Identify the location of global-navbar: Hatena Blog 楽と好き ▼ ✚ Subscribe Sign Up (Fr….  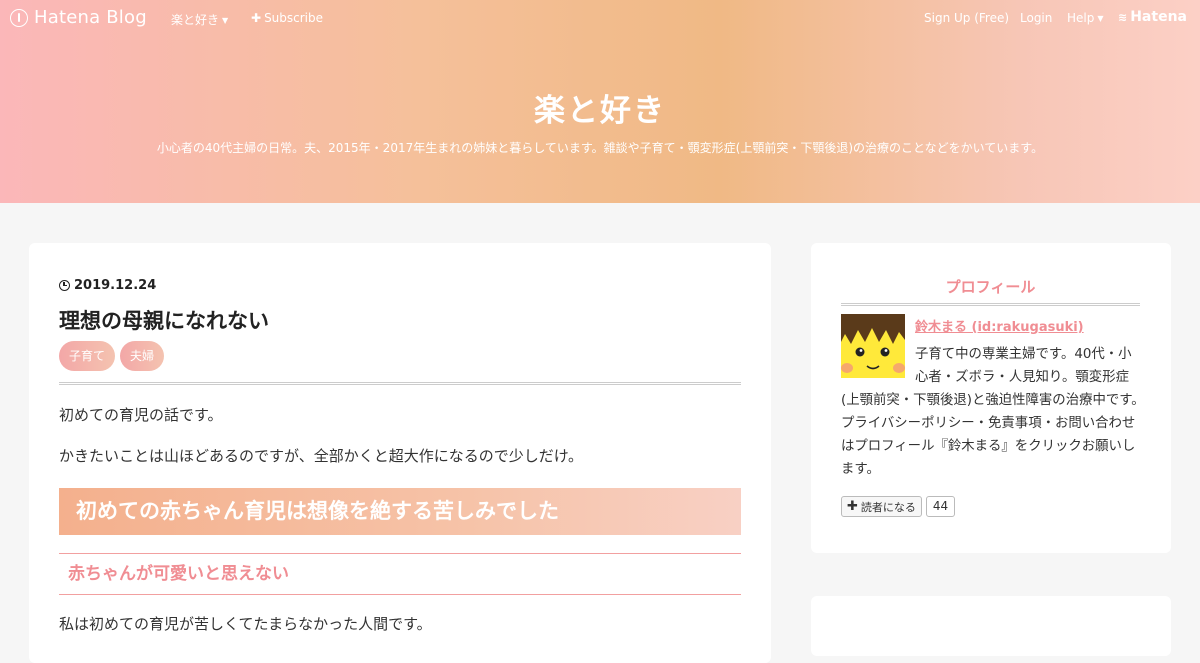
(600, 18).